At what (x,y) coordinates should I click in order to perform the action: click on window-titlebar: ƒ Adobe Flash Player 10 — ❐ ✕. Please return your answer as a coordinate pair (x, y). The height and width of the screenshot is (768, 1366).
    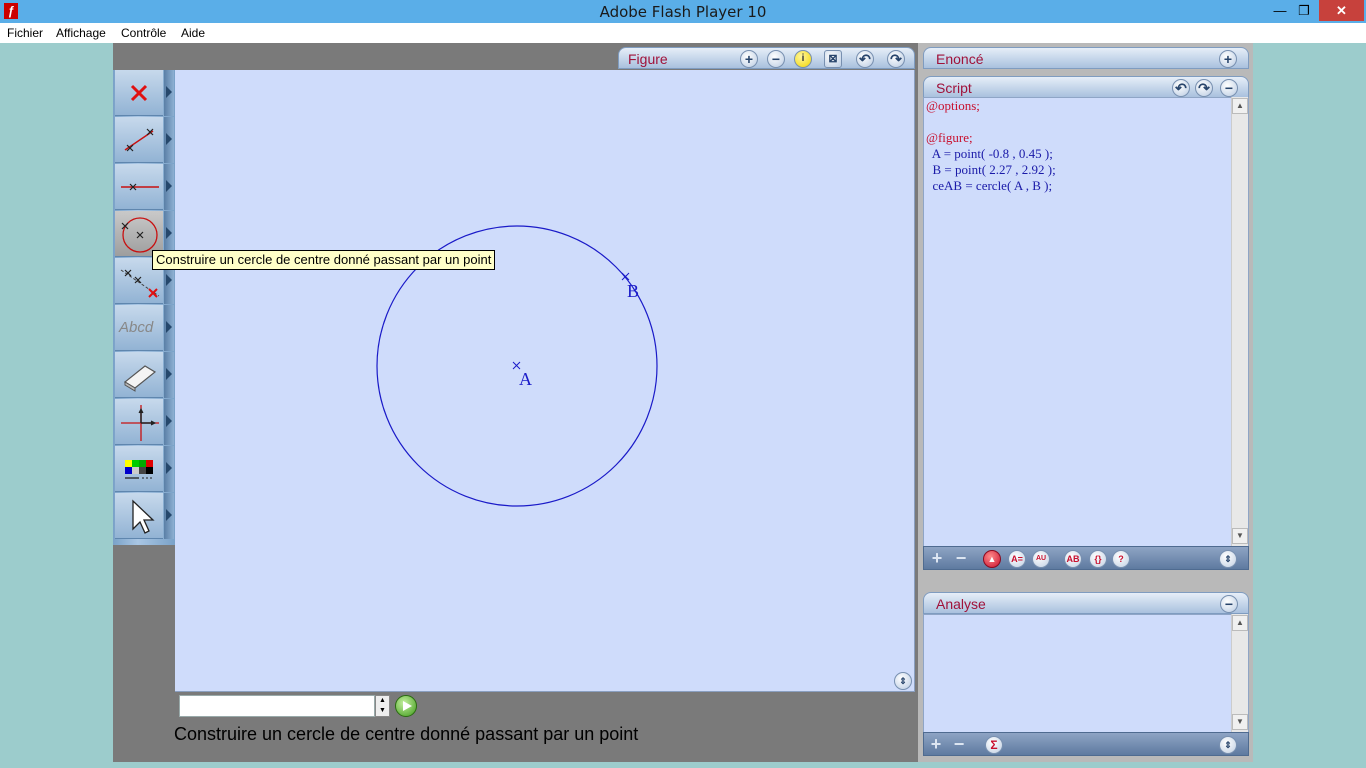
    Looking at the image, I should click on (683, 11).